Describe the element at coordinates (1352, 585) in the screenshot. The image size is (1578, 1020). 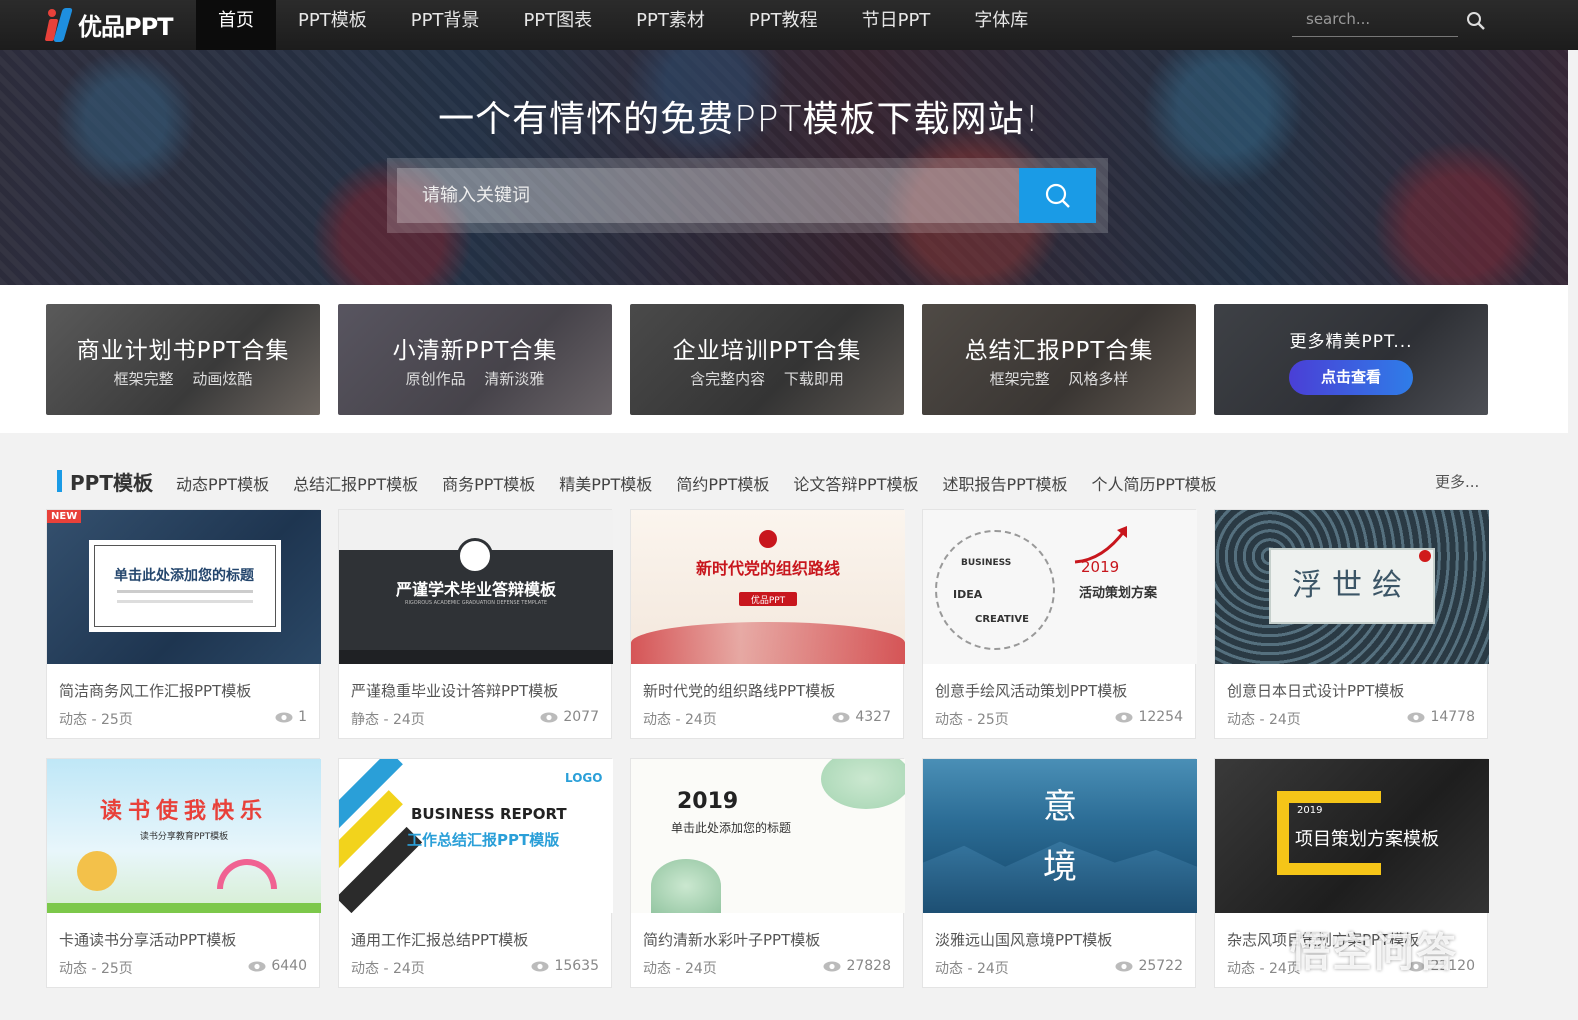
I see `thumb-title: 浮世绘` at that location.